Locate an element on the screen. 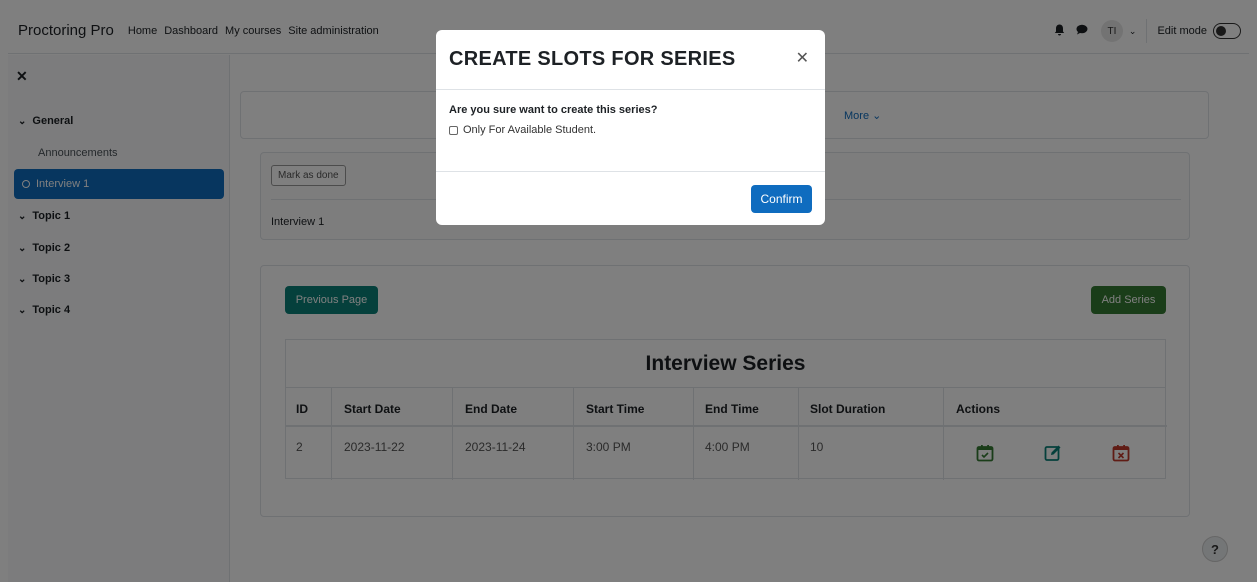 This screenshot has height=582, width=1257. available-student-checkbox: Only For Available Student. is located at coordinates (522, 130).